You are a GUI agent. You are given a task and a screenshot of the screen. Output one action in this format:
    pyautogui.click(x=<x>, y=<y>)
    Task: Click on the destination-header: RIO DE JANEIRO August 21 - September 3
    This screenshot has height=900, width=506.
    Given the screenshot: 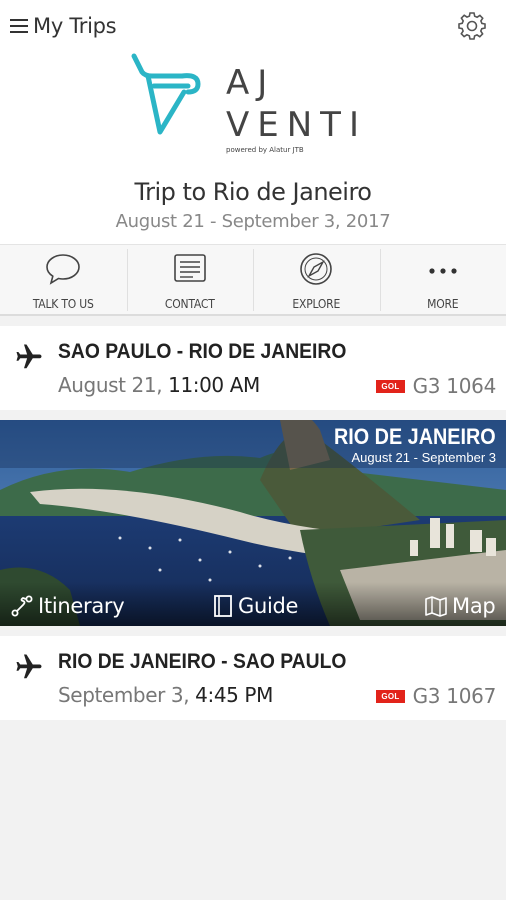 What is the action you would take?
    pyautogui.click(x=253, y=444)
    